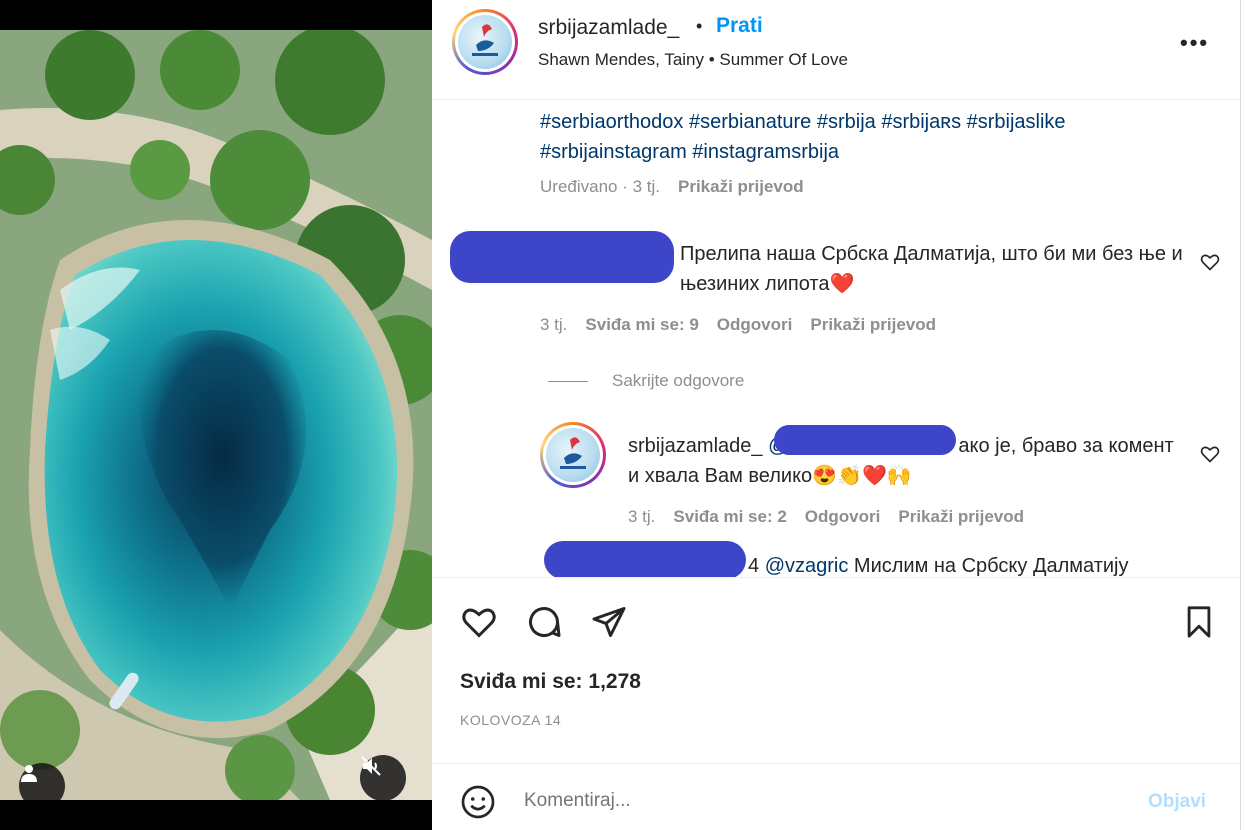 Image resolution: width=1245 pixels, height=830 pixels. I want to click on muted-speaker-icon, so click(371, 766).